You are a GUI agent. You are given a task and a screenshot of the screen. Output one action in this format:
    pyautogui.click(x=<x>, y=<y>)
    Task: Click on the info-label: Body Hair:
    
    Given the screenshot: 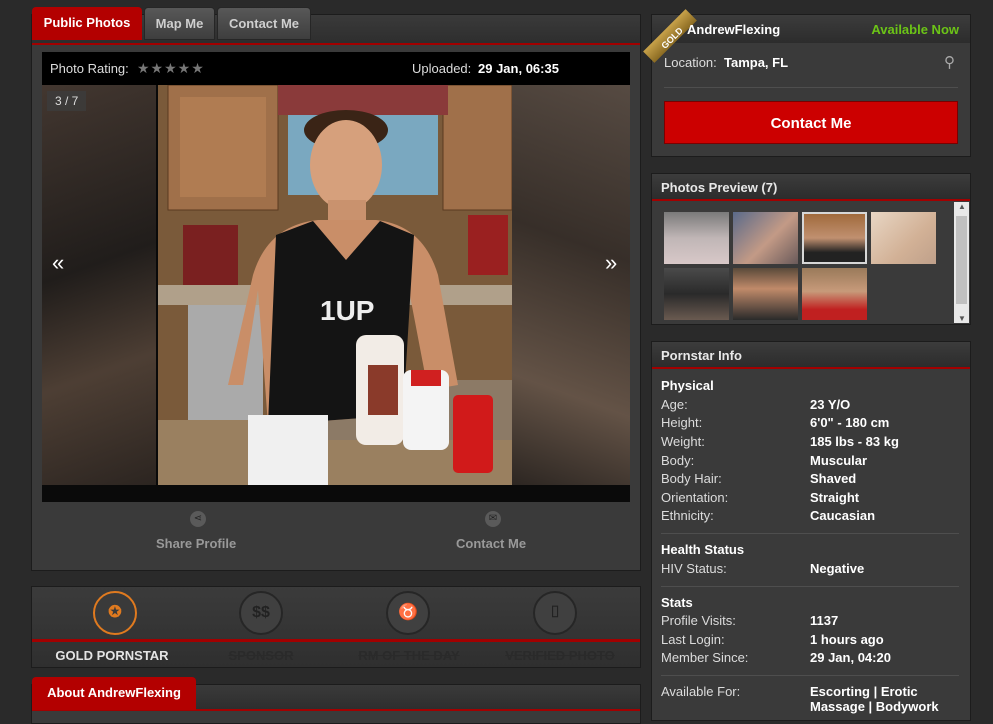 What is the action you would take?
    pyautogui.click(x=691, y=478)
    